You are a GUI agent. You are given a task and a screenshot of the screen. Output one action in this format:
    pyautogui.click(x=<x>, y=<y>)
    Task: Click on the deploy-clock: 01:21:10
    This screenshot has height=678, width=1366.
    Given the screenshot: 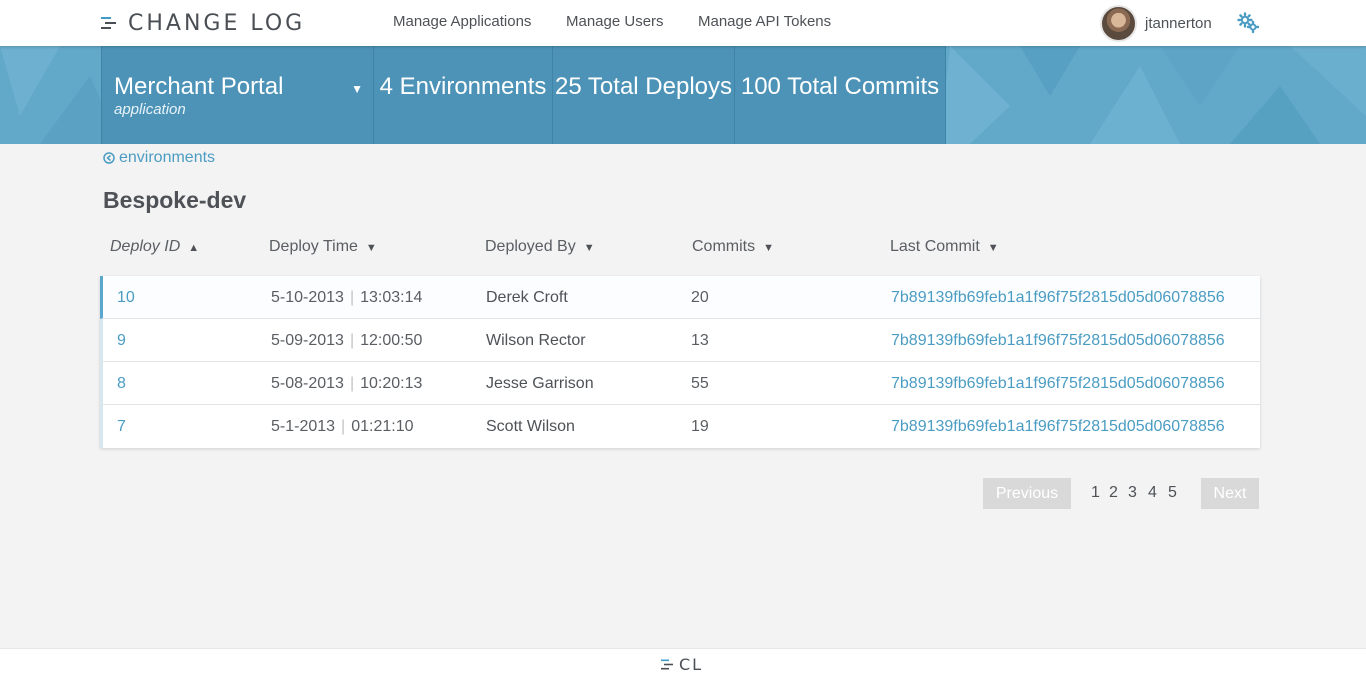 What is the action you would take?
    pyautogui.click(x=382, y=426)
    